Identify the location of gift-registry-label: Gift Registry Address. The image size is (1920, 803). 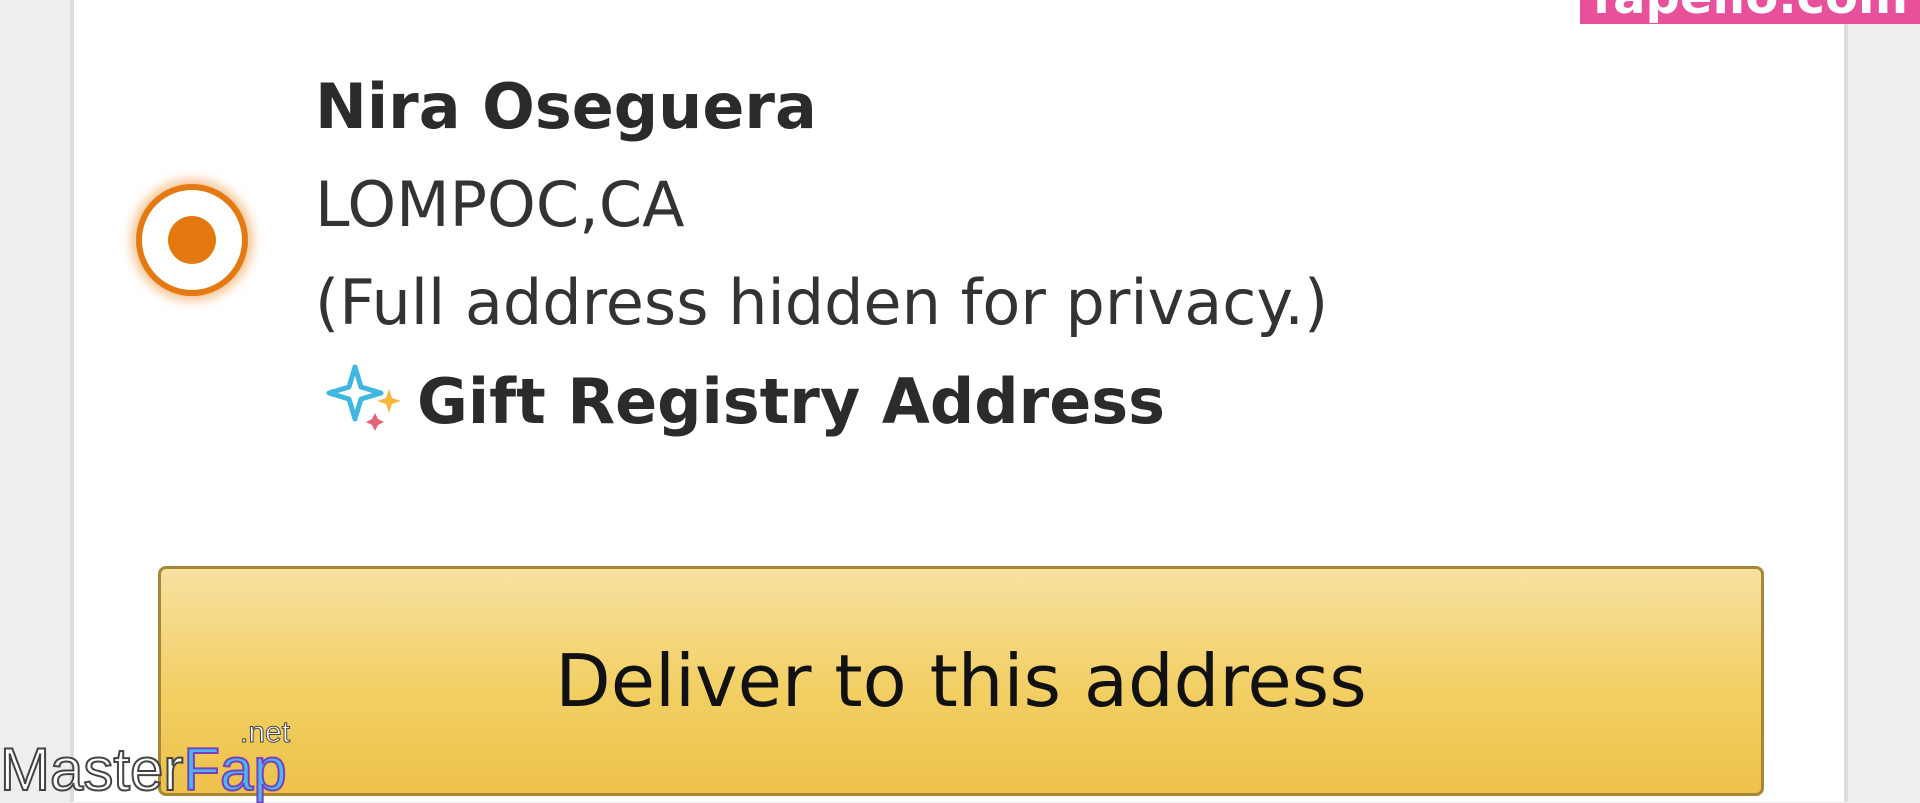
(791, 401).